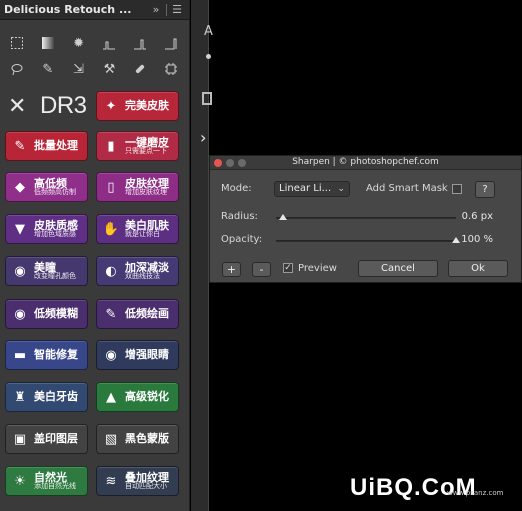 The width and height of the screenshot is (522, 511). I want to click on plugin-button-9: ◉ 低频模糊, so click(46, 314).